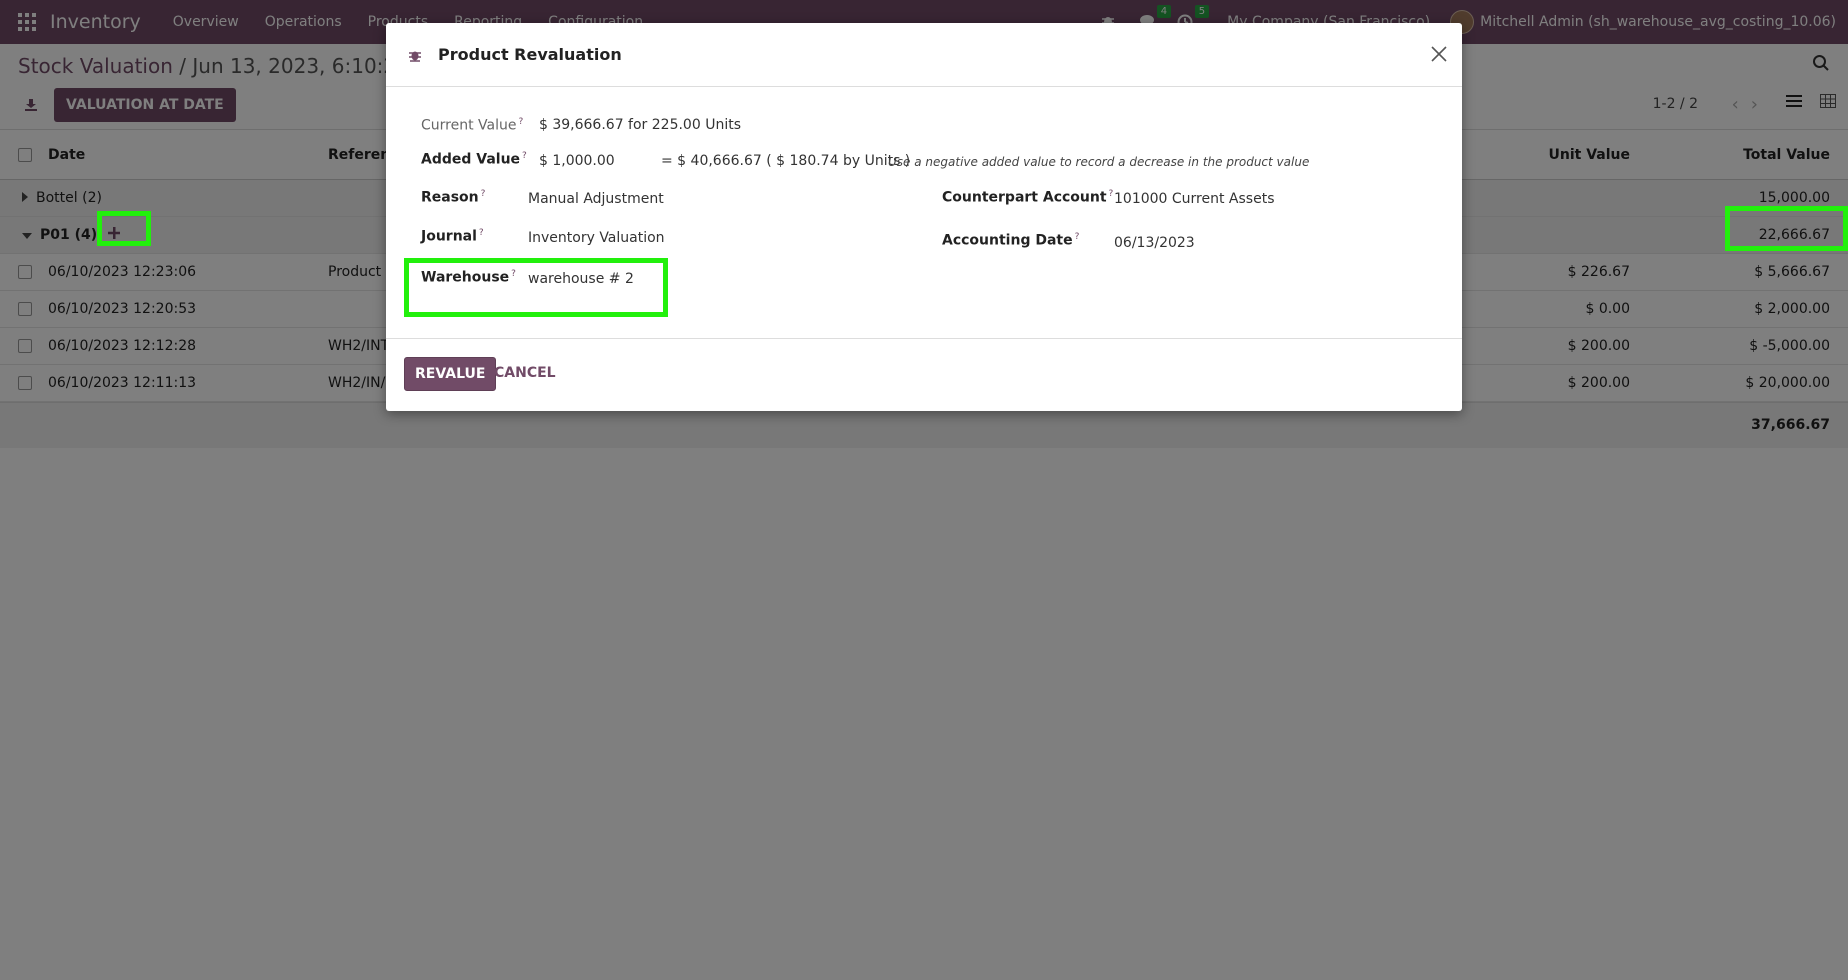 The image size is (1848, 980). I want to click on warehouse-label: Warehouse?, so click(468, 277).